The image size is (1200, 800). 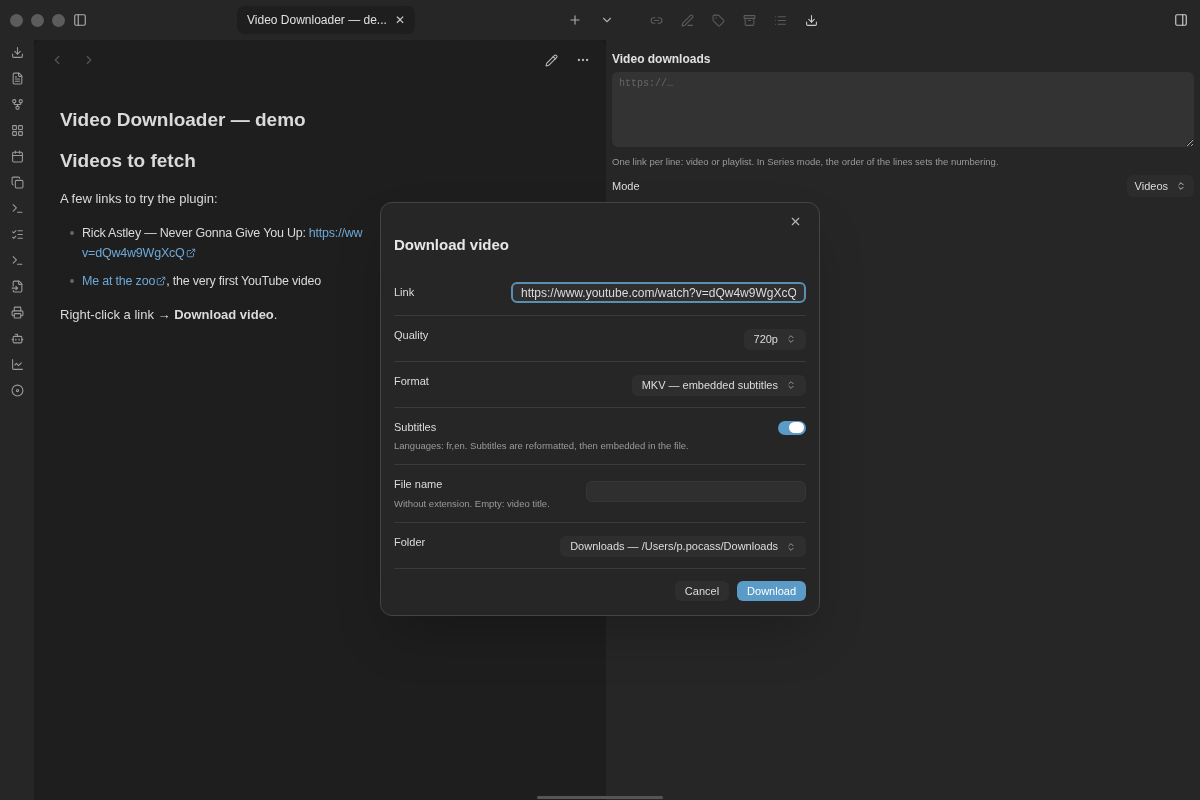 I want to click on checklist-icon, so click(x=17, y=234).